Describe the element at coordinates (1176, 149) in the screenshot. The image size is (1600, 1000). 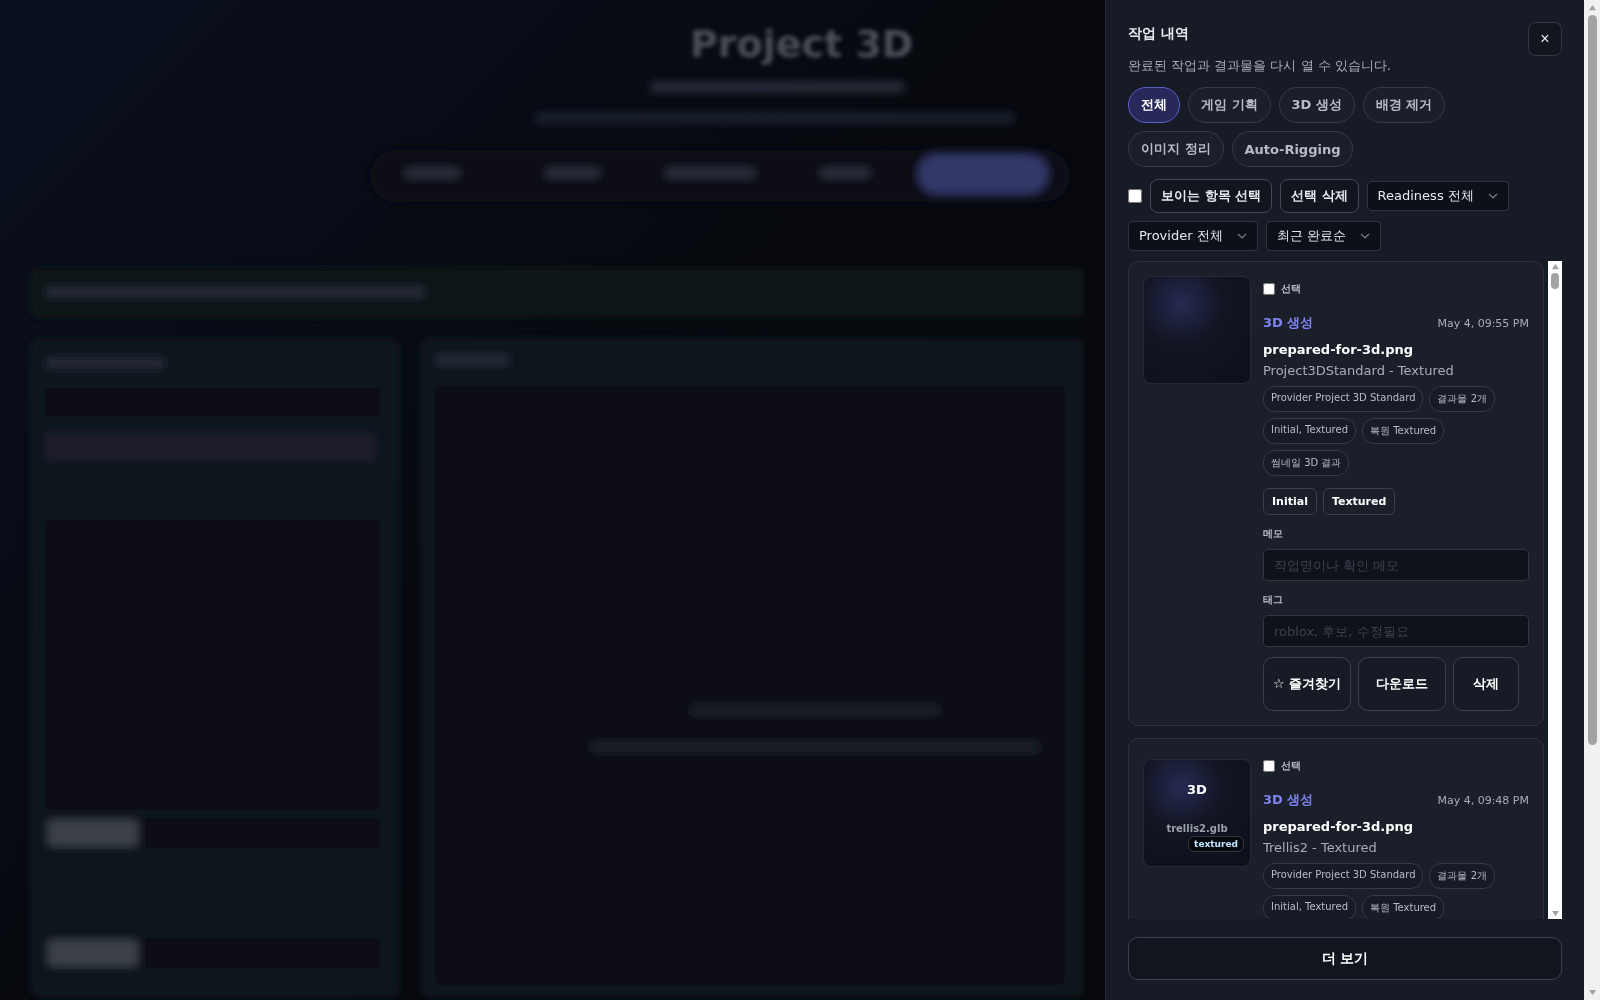
I see `filter-tab: 이미지 정리` at that location.